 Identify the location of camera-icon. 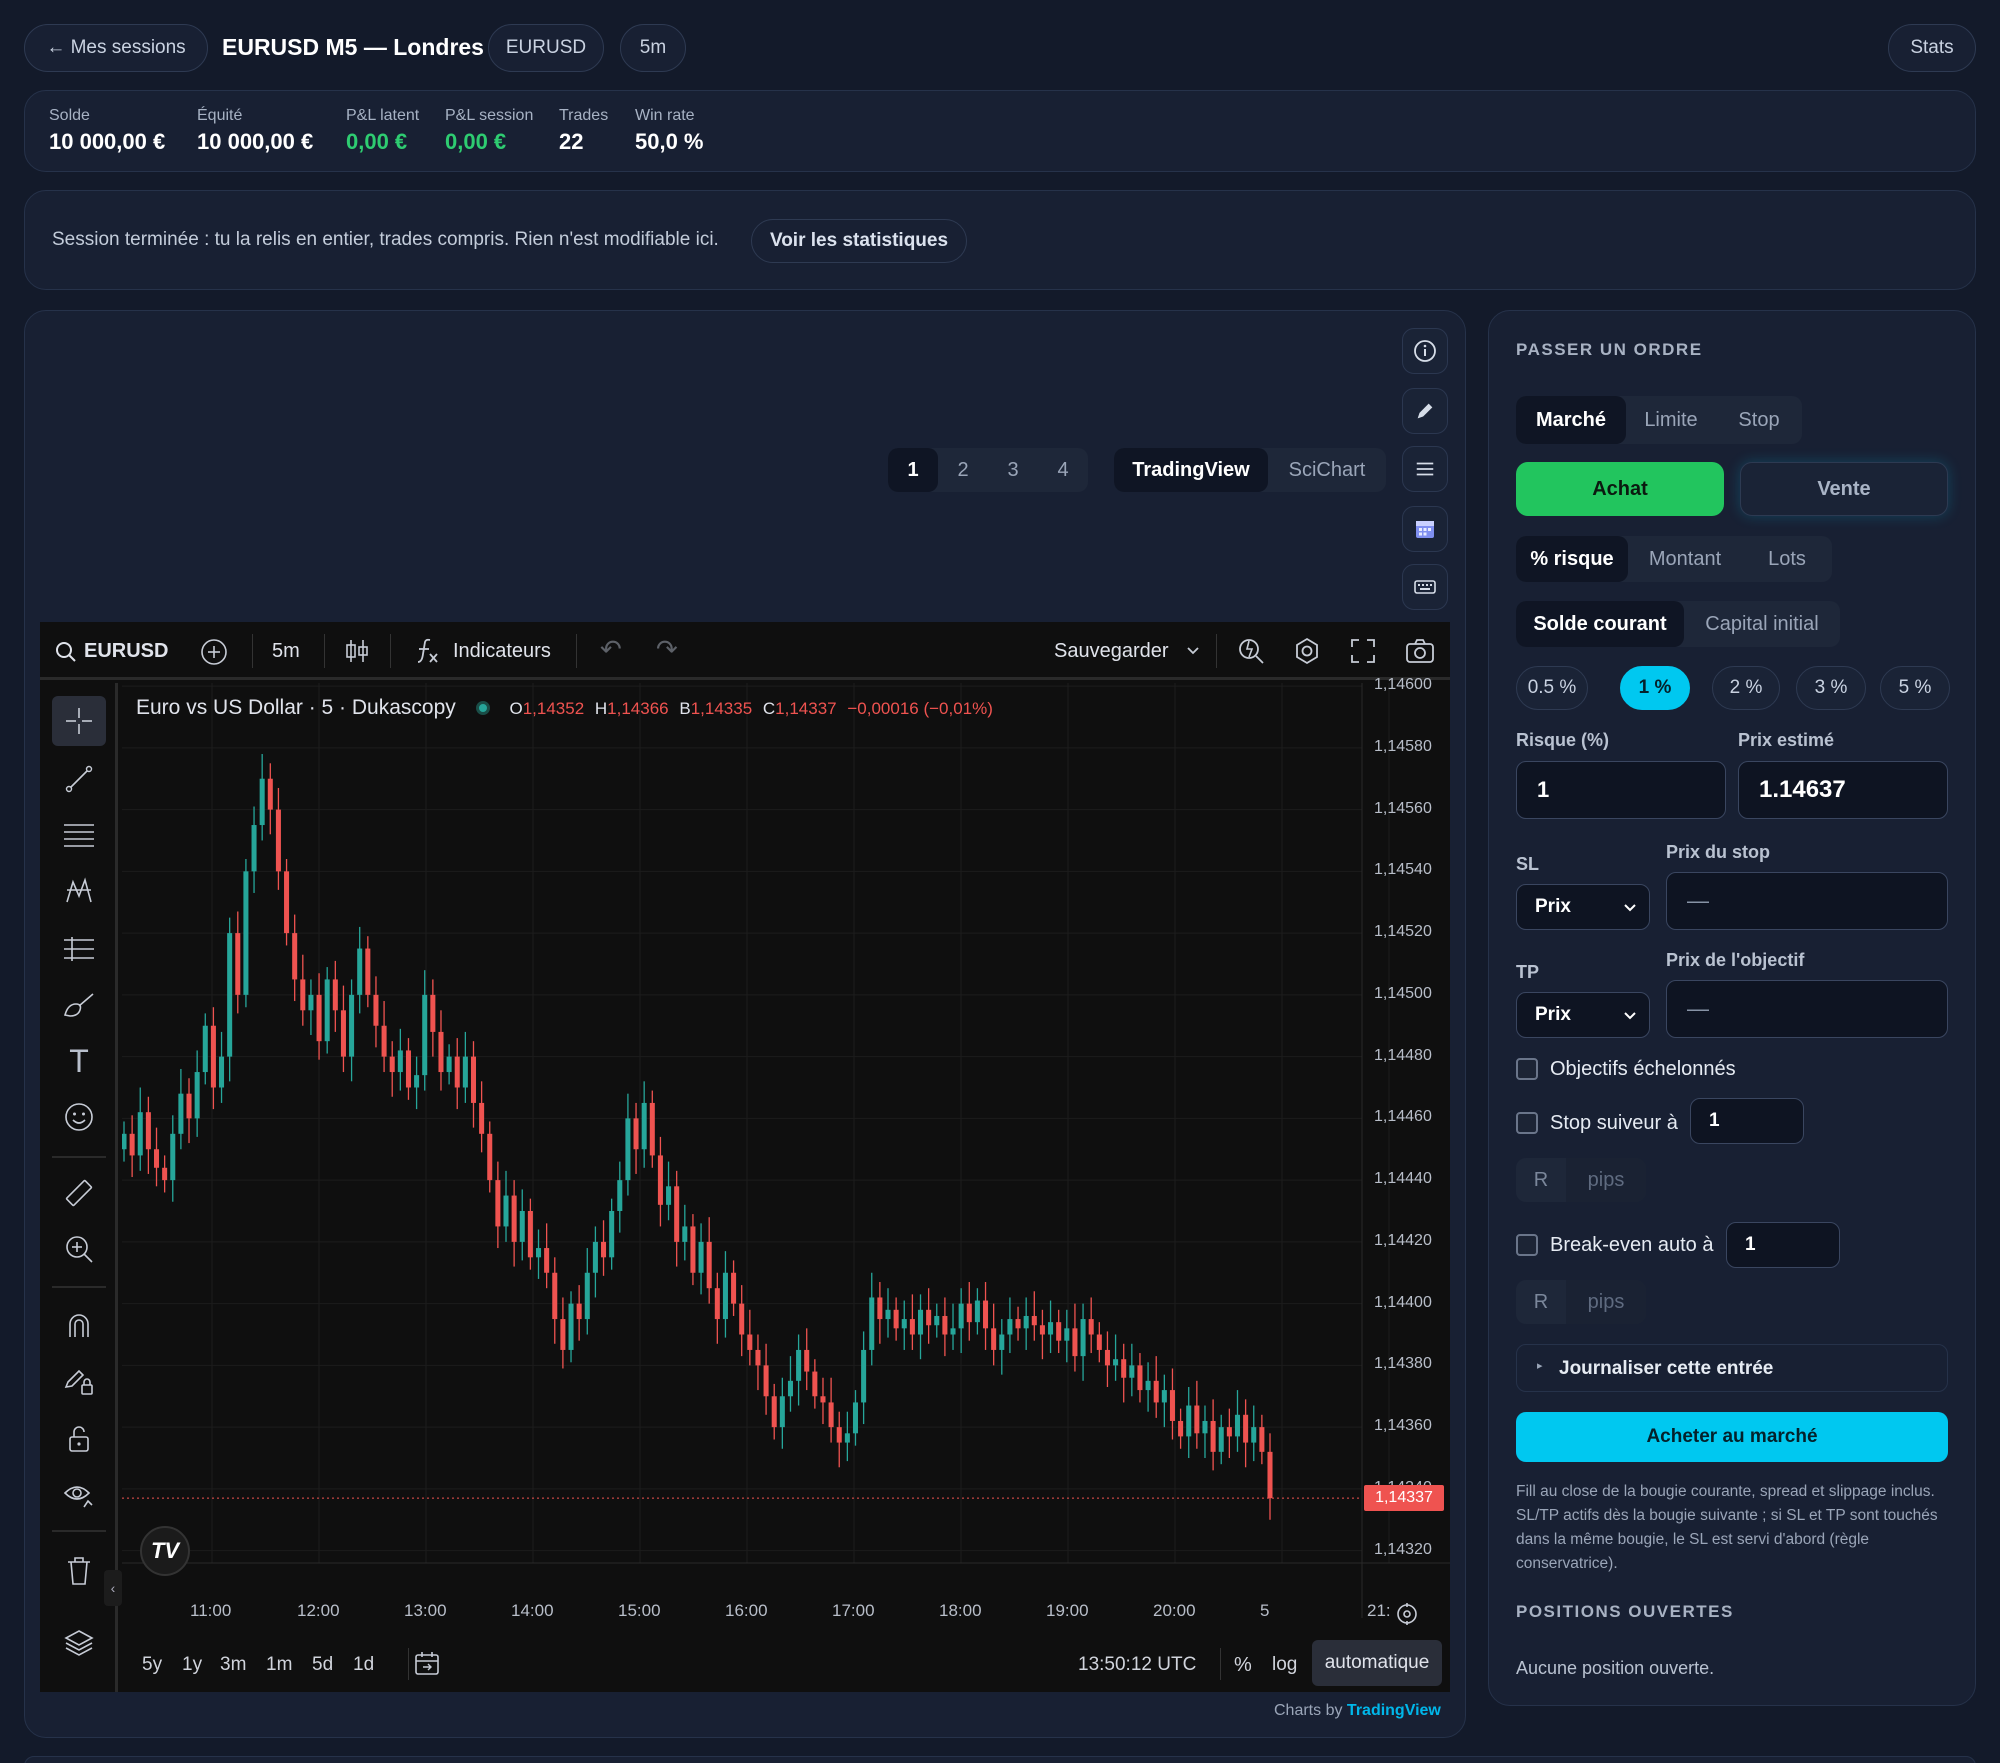
(1420, 651).